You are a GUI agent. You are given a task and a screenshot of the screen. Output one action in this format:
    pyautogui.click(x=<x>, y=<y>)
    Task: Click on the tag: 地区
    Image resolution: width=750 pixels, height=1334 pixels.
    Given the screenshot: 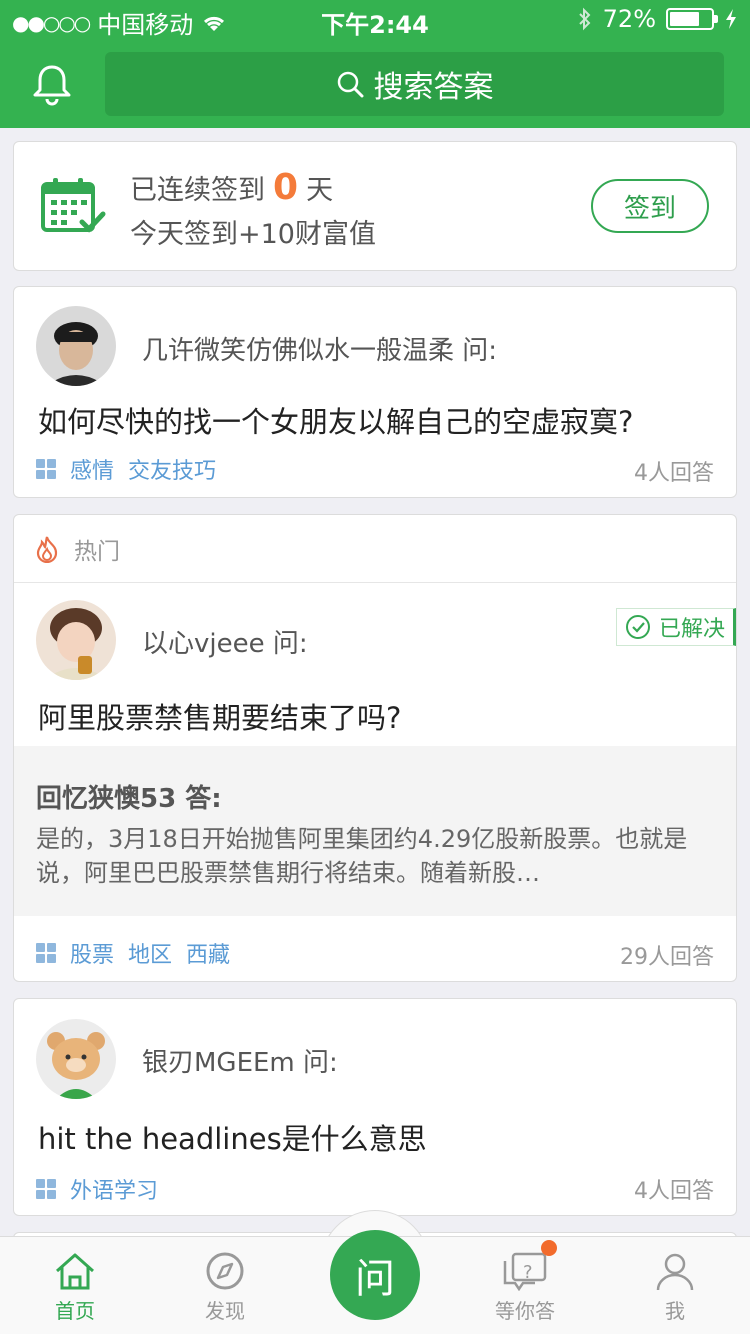 What is the action you would take?
    pyautogui.click(x=150, y=953)
    